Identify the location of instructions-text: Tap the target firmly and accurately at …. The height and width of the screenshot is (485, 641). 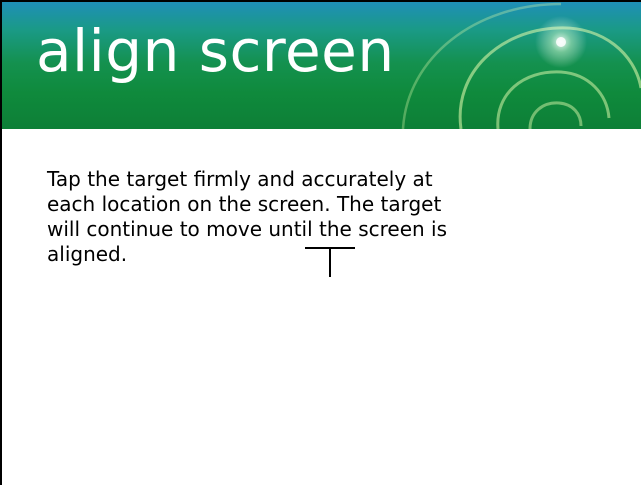
(247, 216).